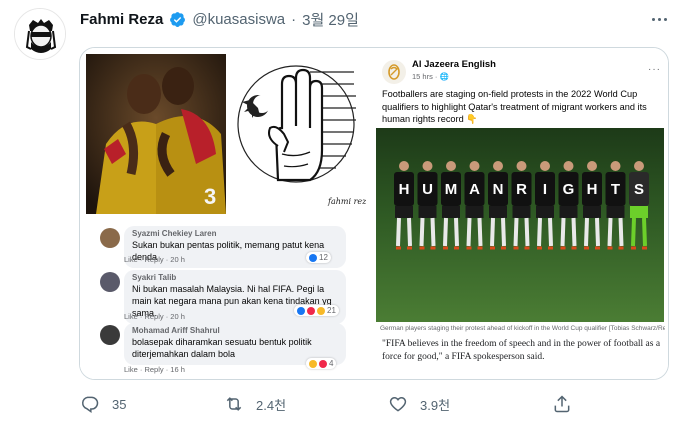 The width and height of the screenshot is (680, 433). What do you see at coordinates (639, 189) in the screenshot?
I see `shirt-letter: S` at bounding box center [639, 189].